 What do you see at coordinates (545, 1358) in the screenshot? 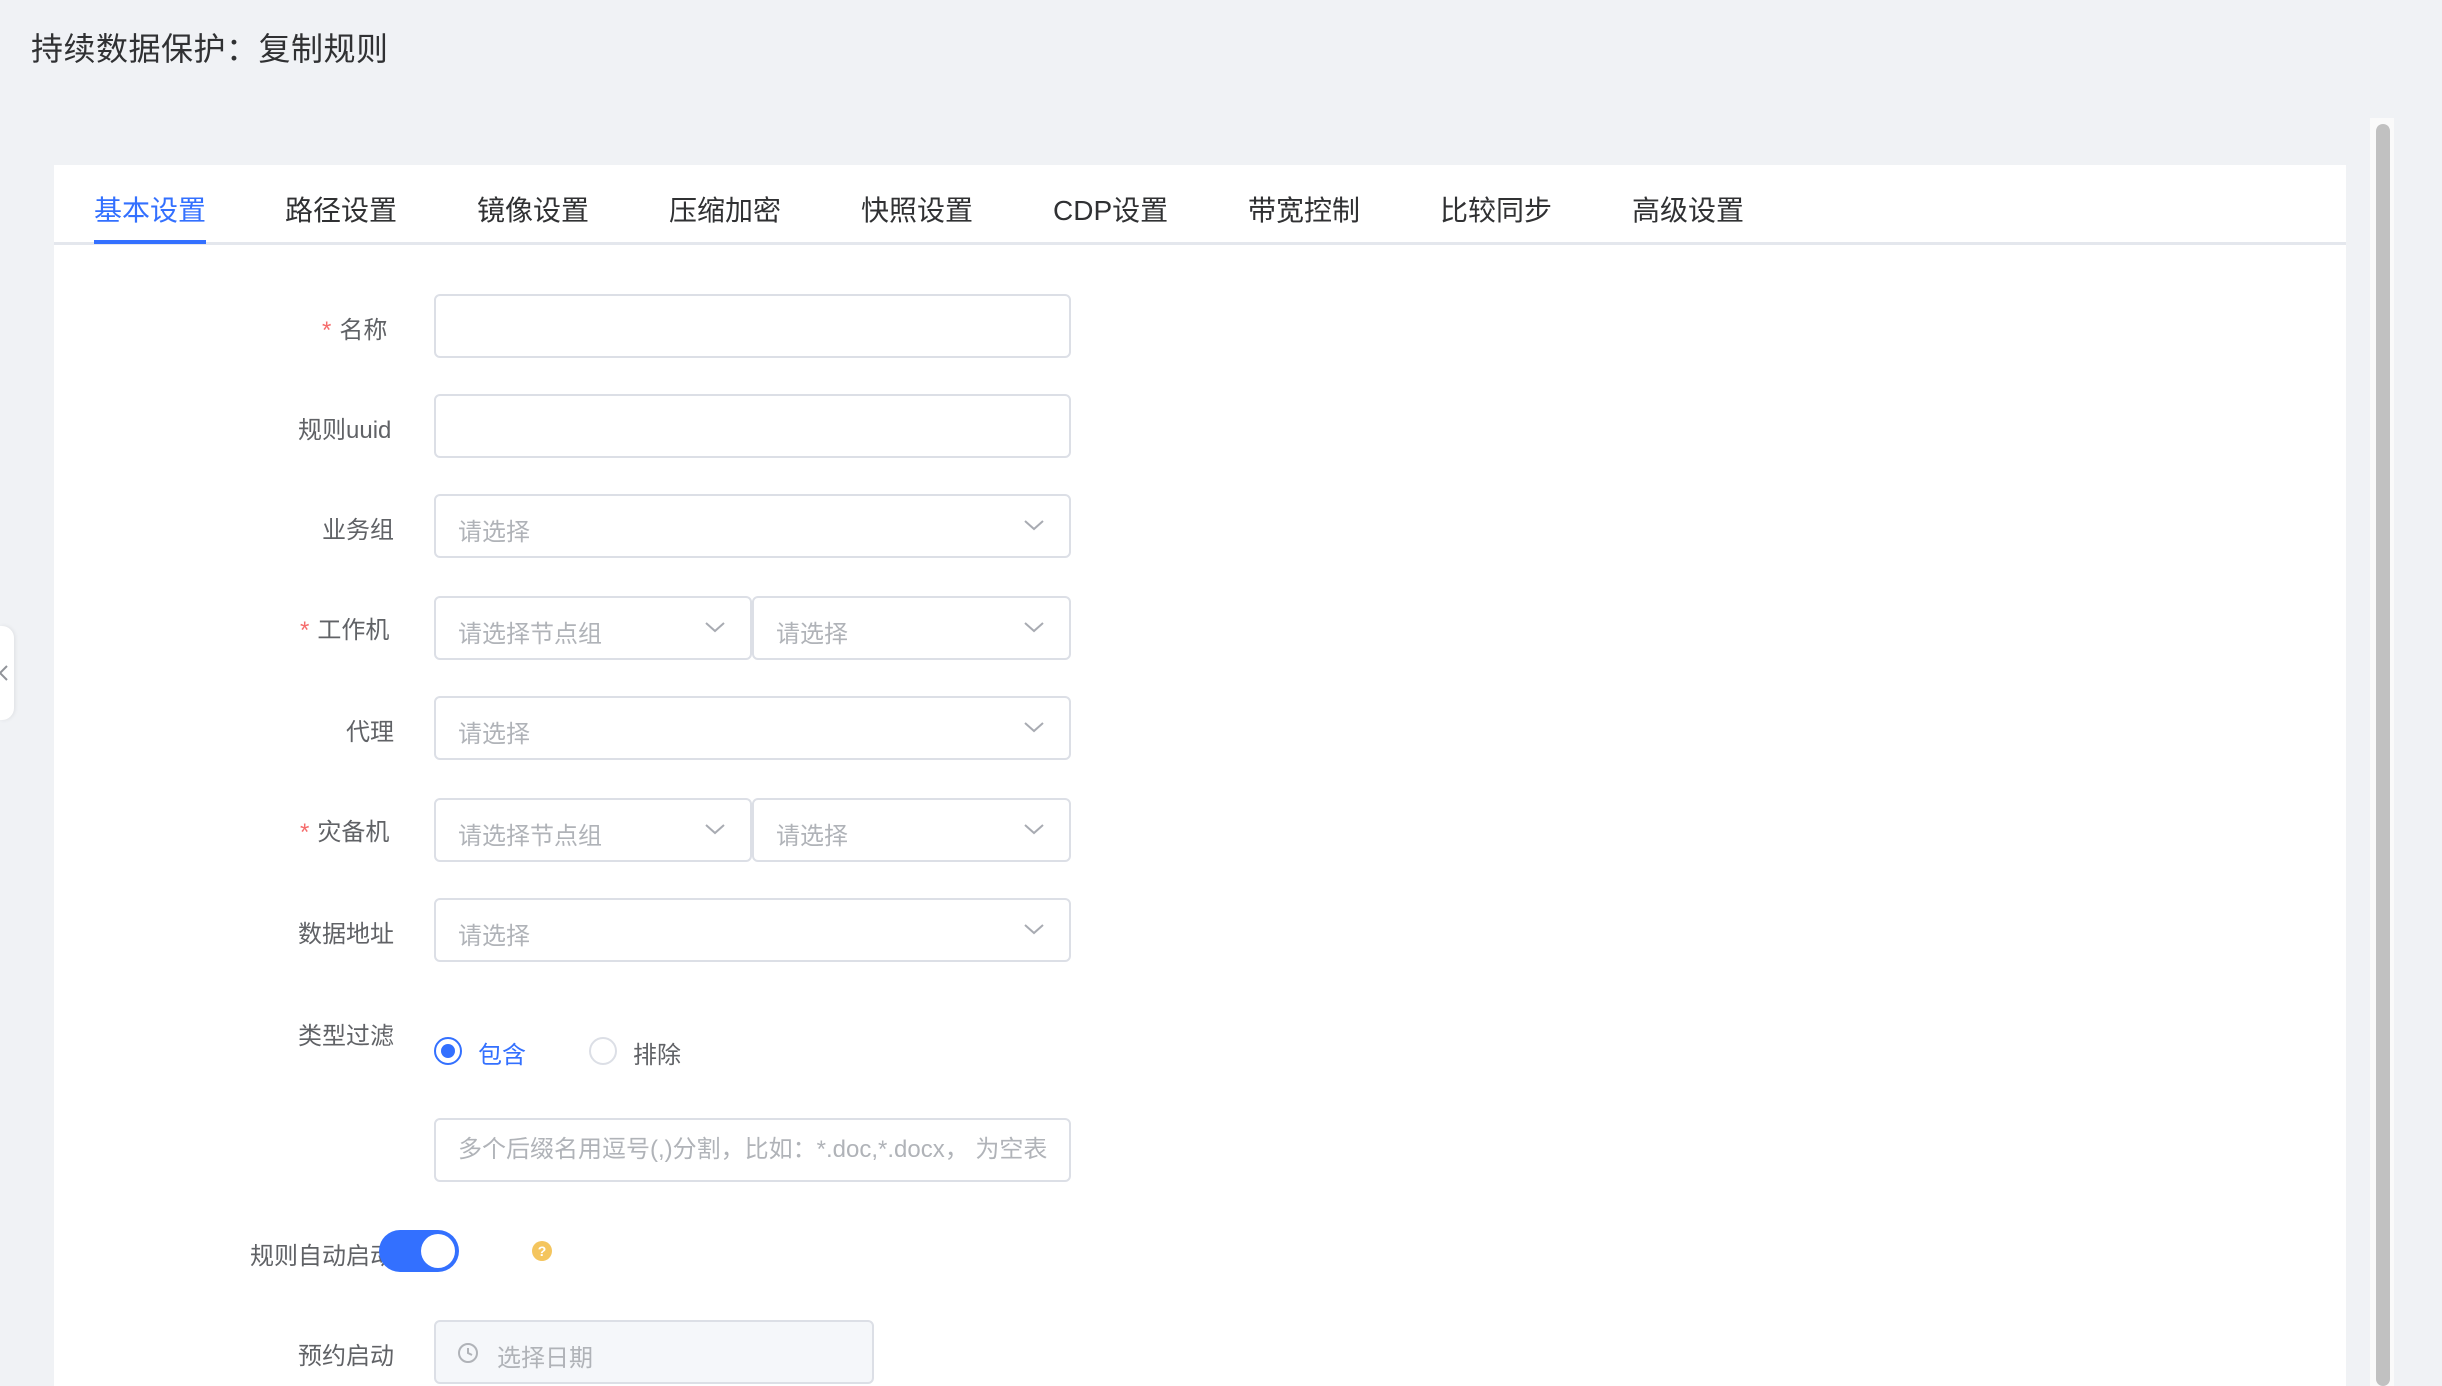
I see `date-placeholder: 选择日期` at bounding box center [545, 1358].